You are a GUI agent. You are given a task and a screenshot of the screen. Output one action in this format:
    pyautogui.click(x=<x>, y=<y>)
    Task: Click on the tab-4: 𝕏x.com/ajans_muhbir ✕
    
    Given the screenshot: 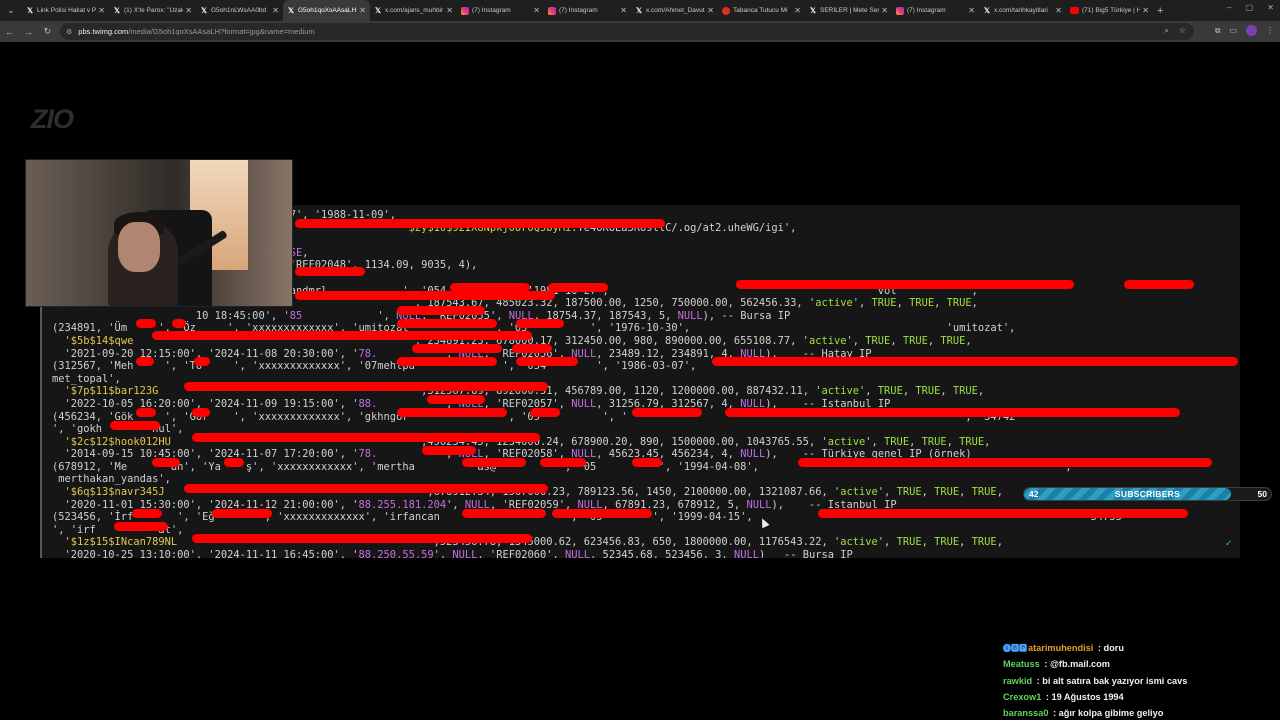 What is the action you would take?
    pyautogui.click(x=413, y=10)
    